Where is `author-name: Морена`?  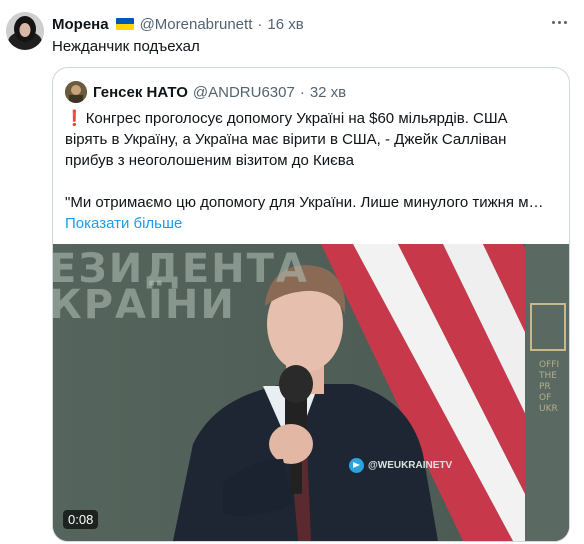
author-name: Морена is located at coordinates (80, 24).